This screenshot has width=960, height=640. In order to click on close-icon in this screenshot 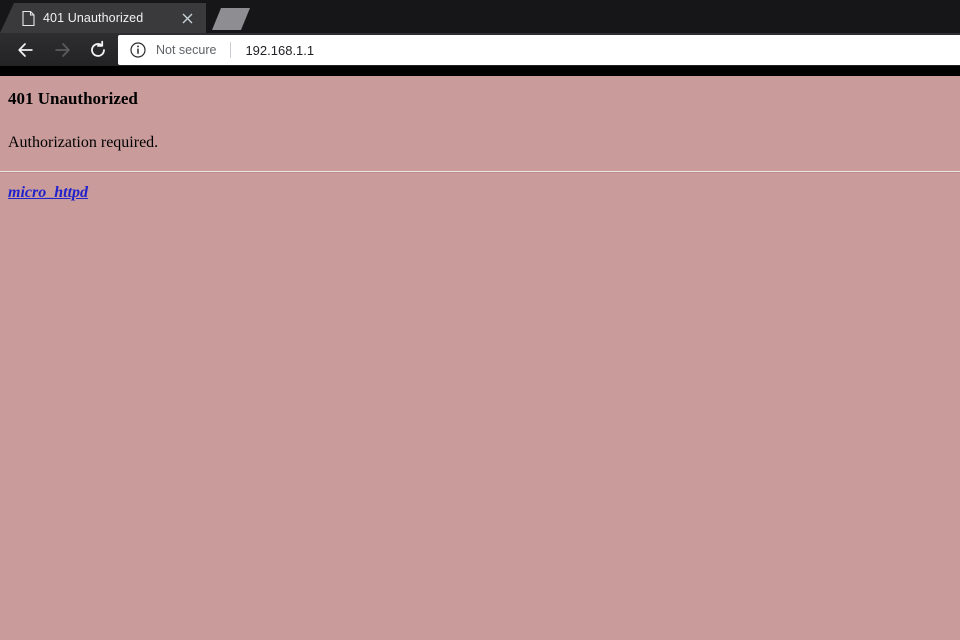, I will do `click(187, 18)`.